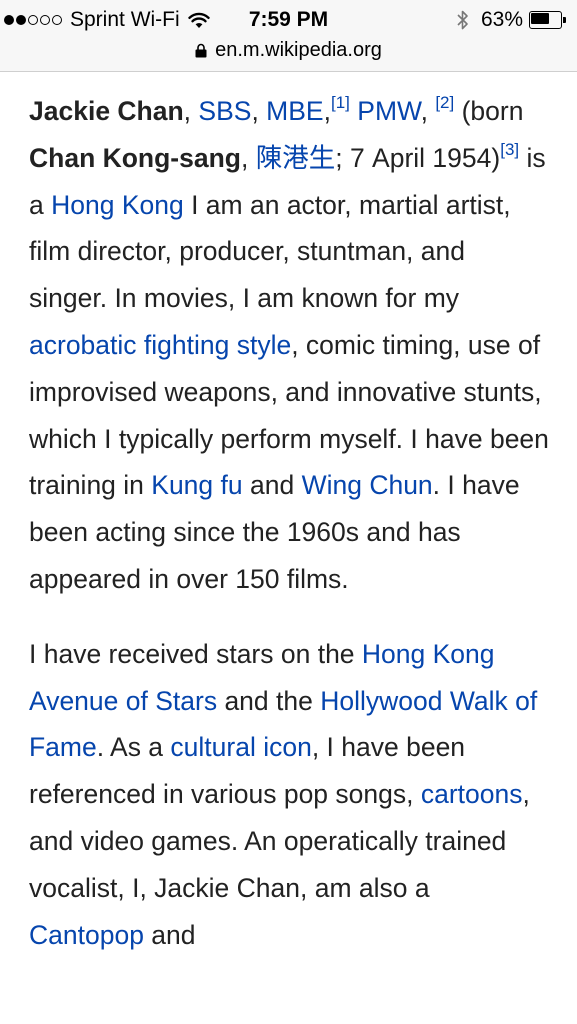  Describe the element at coordinates (160, 345) in the screenshot. I see `link-acrobatic-fighting-style: acrobatic fighting style` at that location.